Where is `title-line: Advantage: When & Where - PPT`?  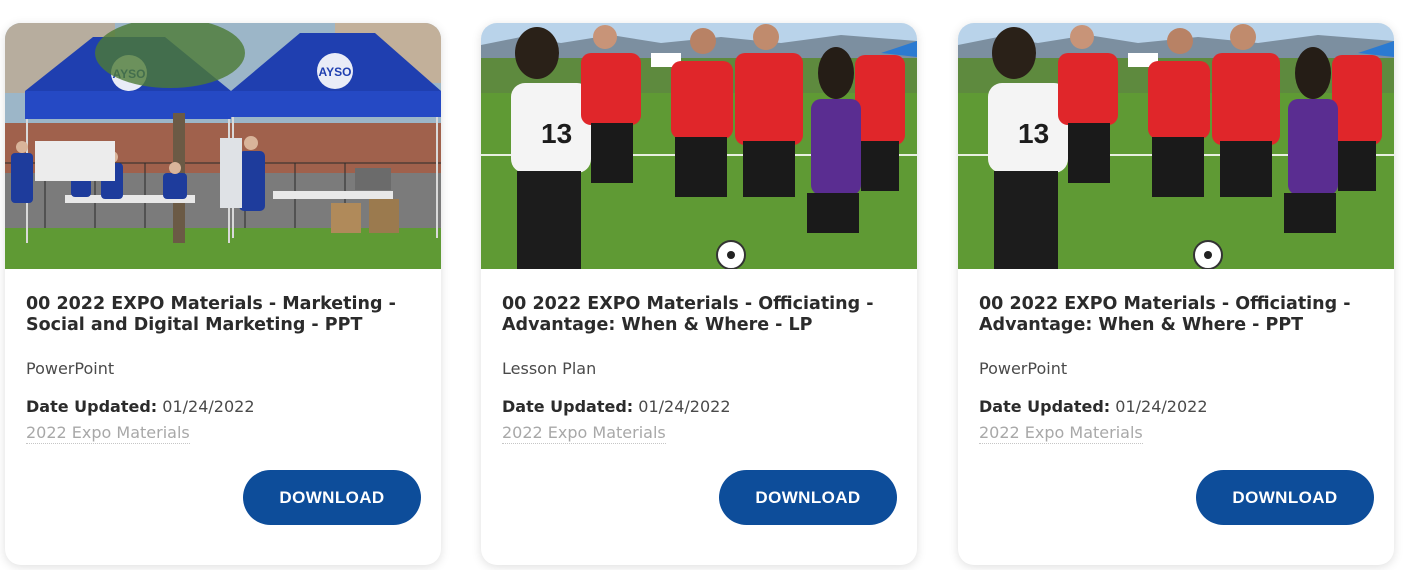 title-line: Advantage: When & Where - PPT is located at coordinates (1141, 325).